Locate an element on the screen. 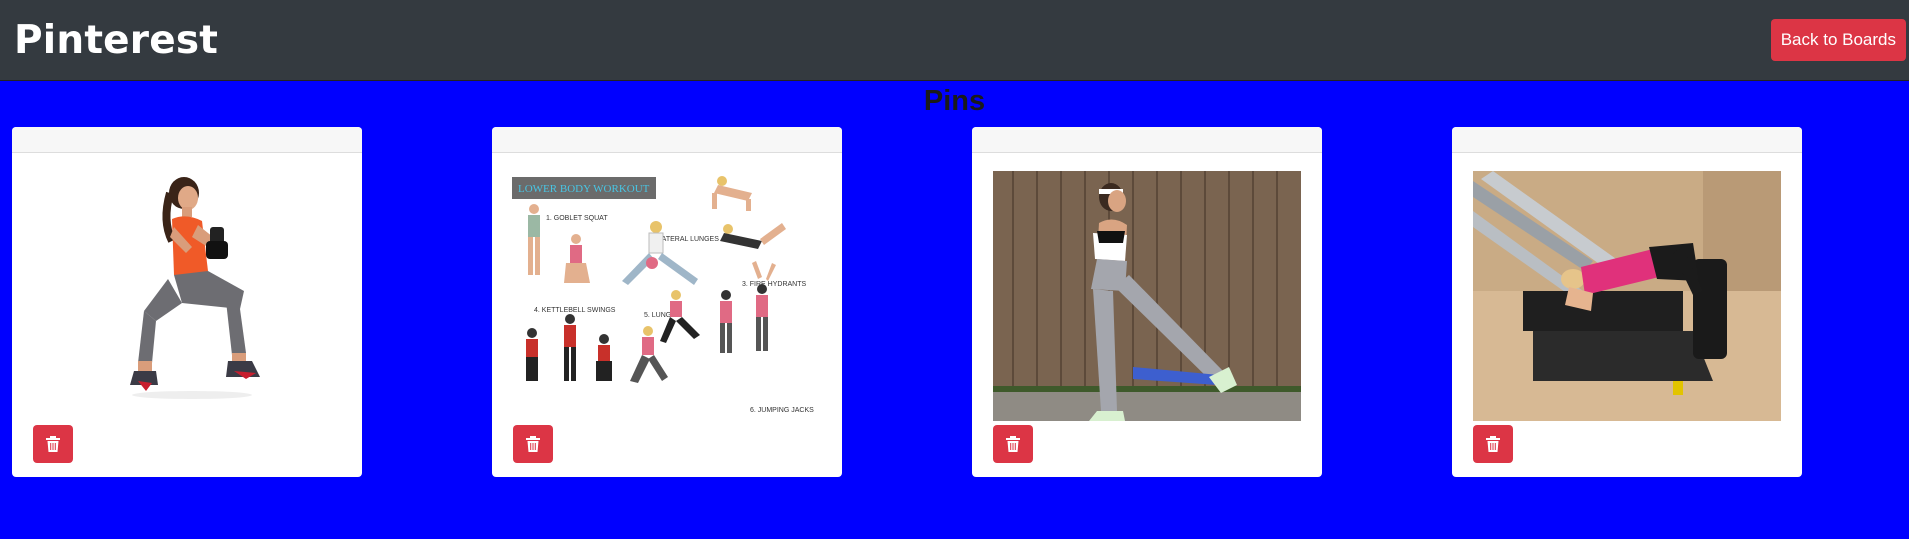 This screenshot has height=539, width=1909. back-to-boards-button: Back to Boards is located at coordinates (1838, 40).